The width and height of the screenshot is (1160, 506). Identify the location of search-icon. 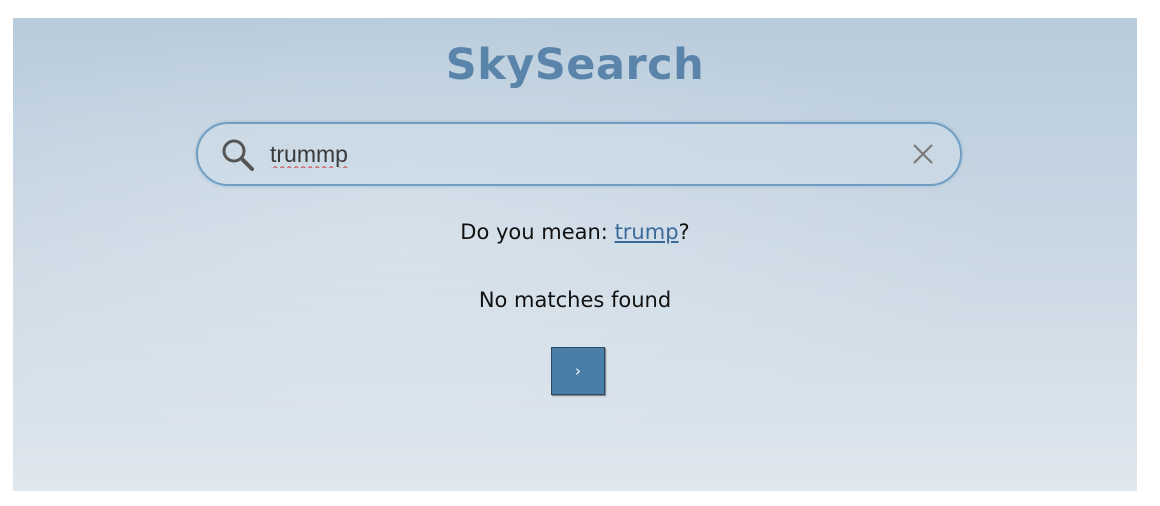
(238, 155).